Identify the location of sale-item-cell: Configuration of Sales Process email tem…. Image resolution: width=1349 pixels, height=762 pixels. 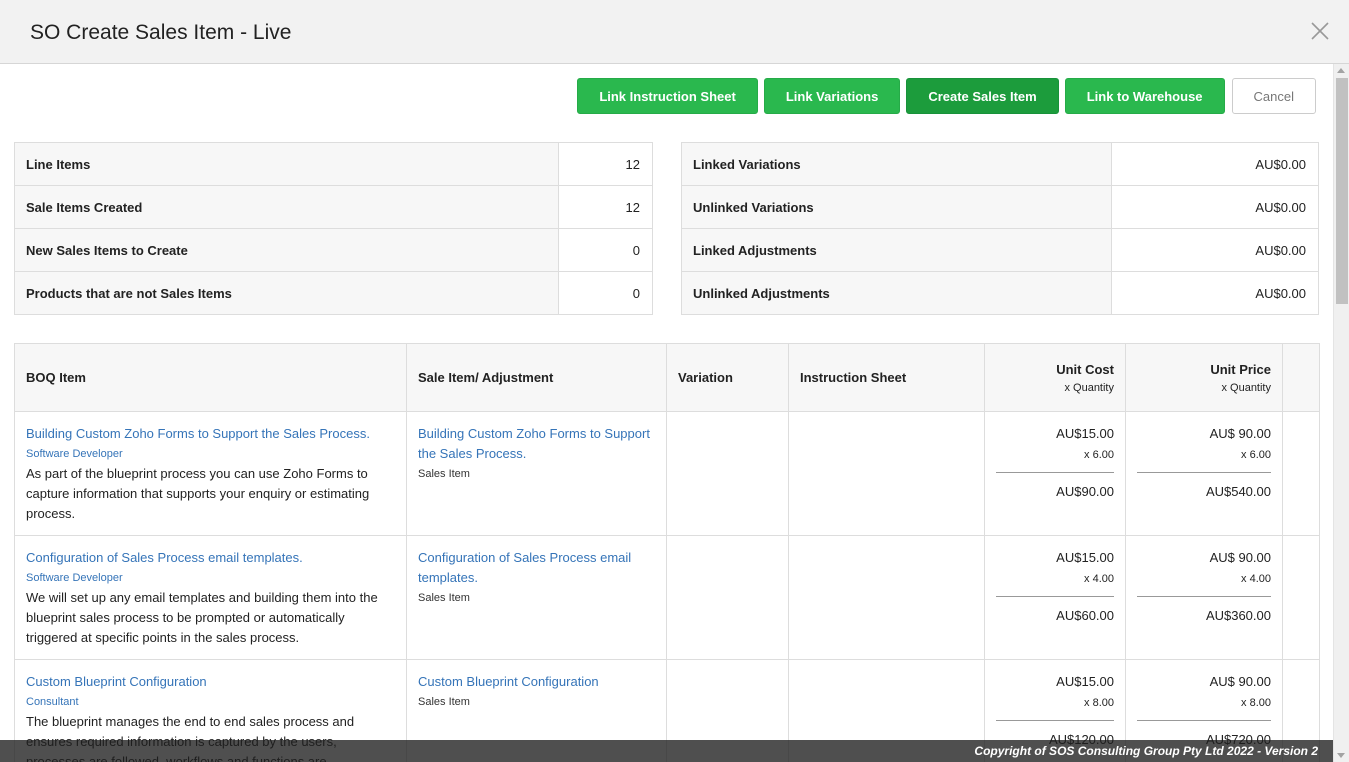
(536, 597).